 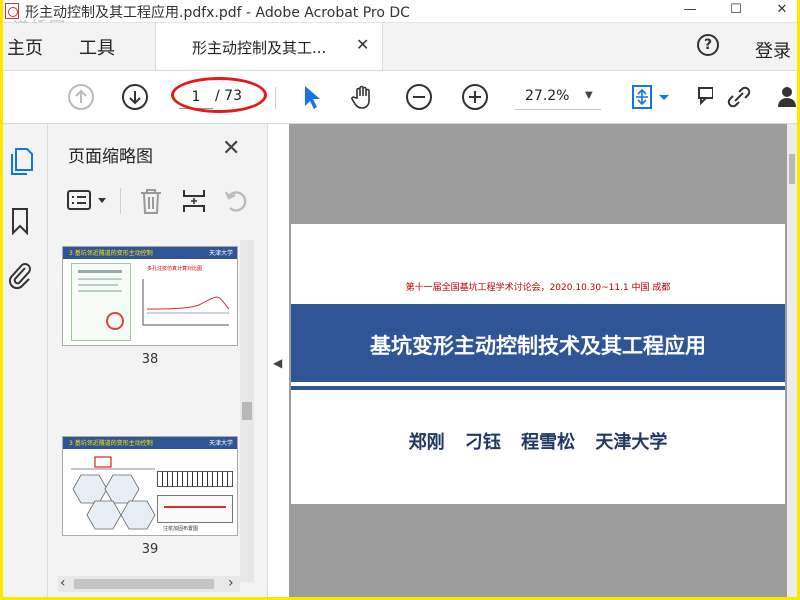 I want to click on delete-page-icon, so click(x=151, y=201).